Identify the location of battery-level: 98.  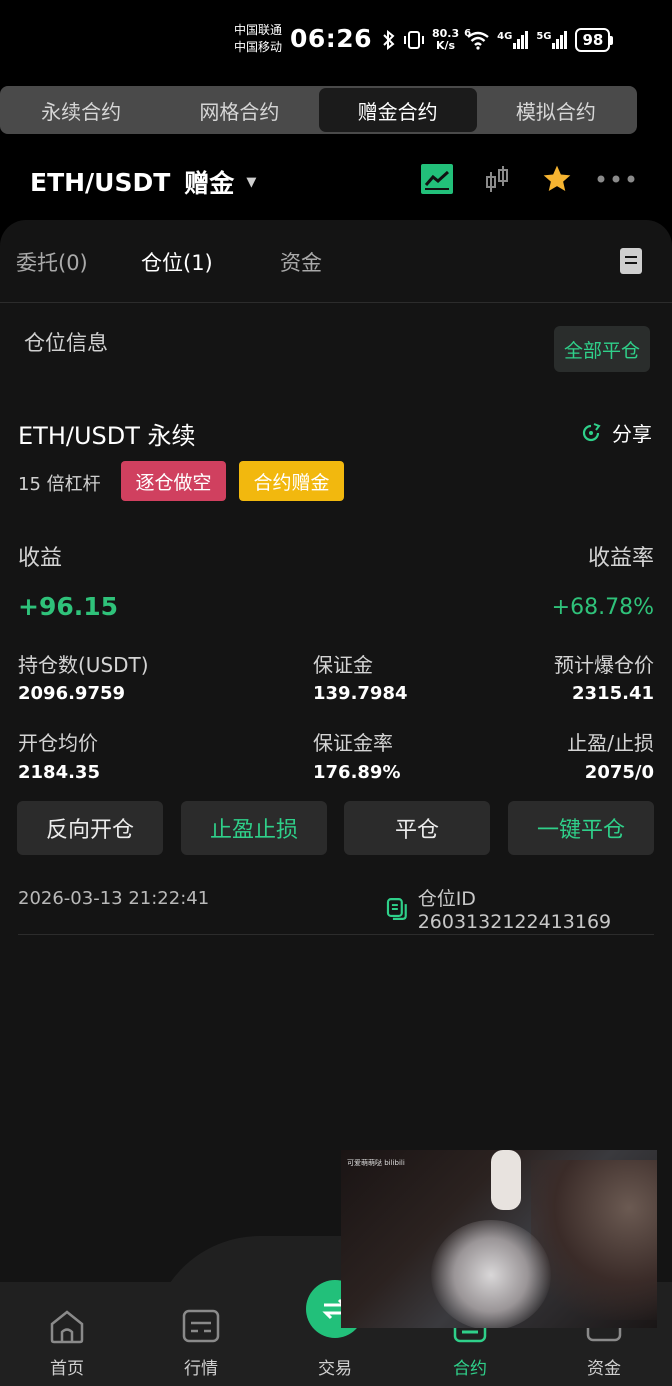
(593, 40).